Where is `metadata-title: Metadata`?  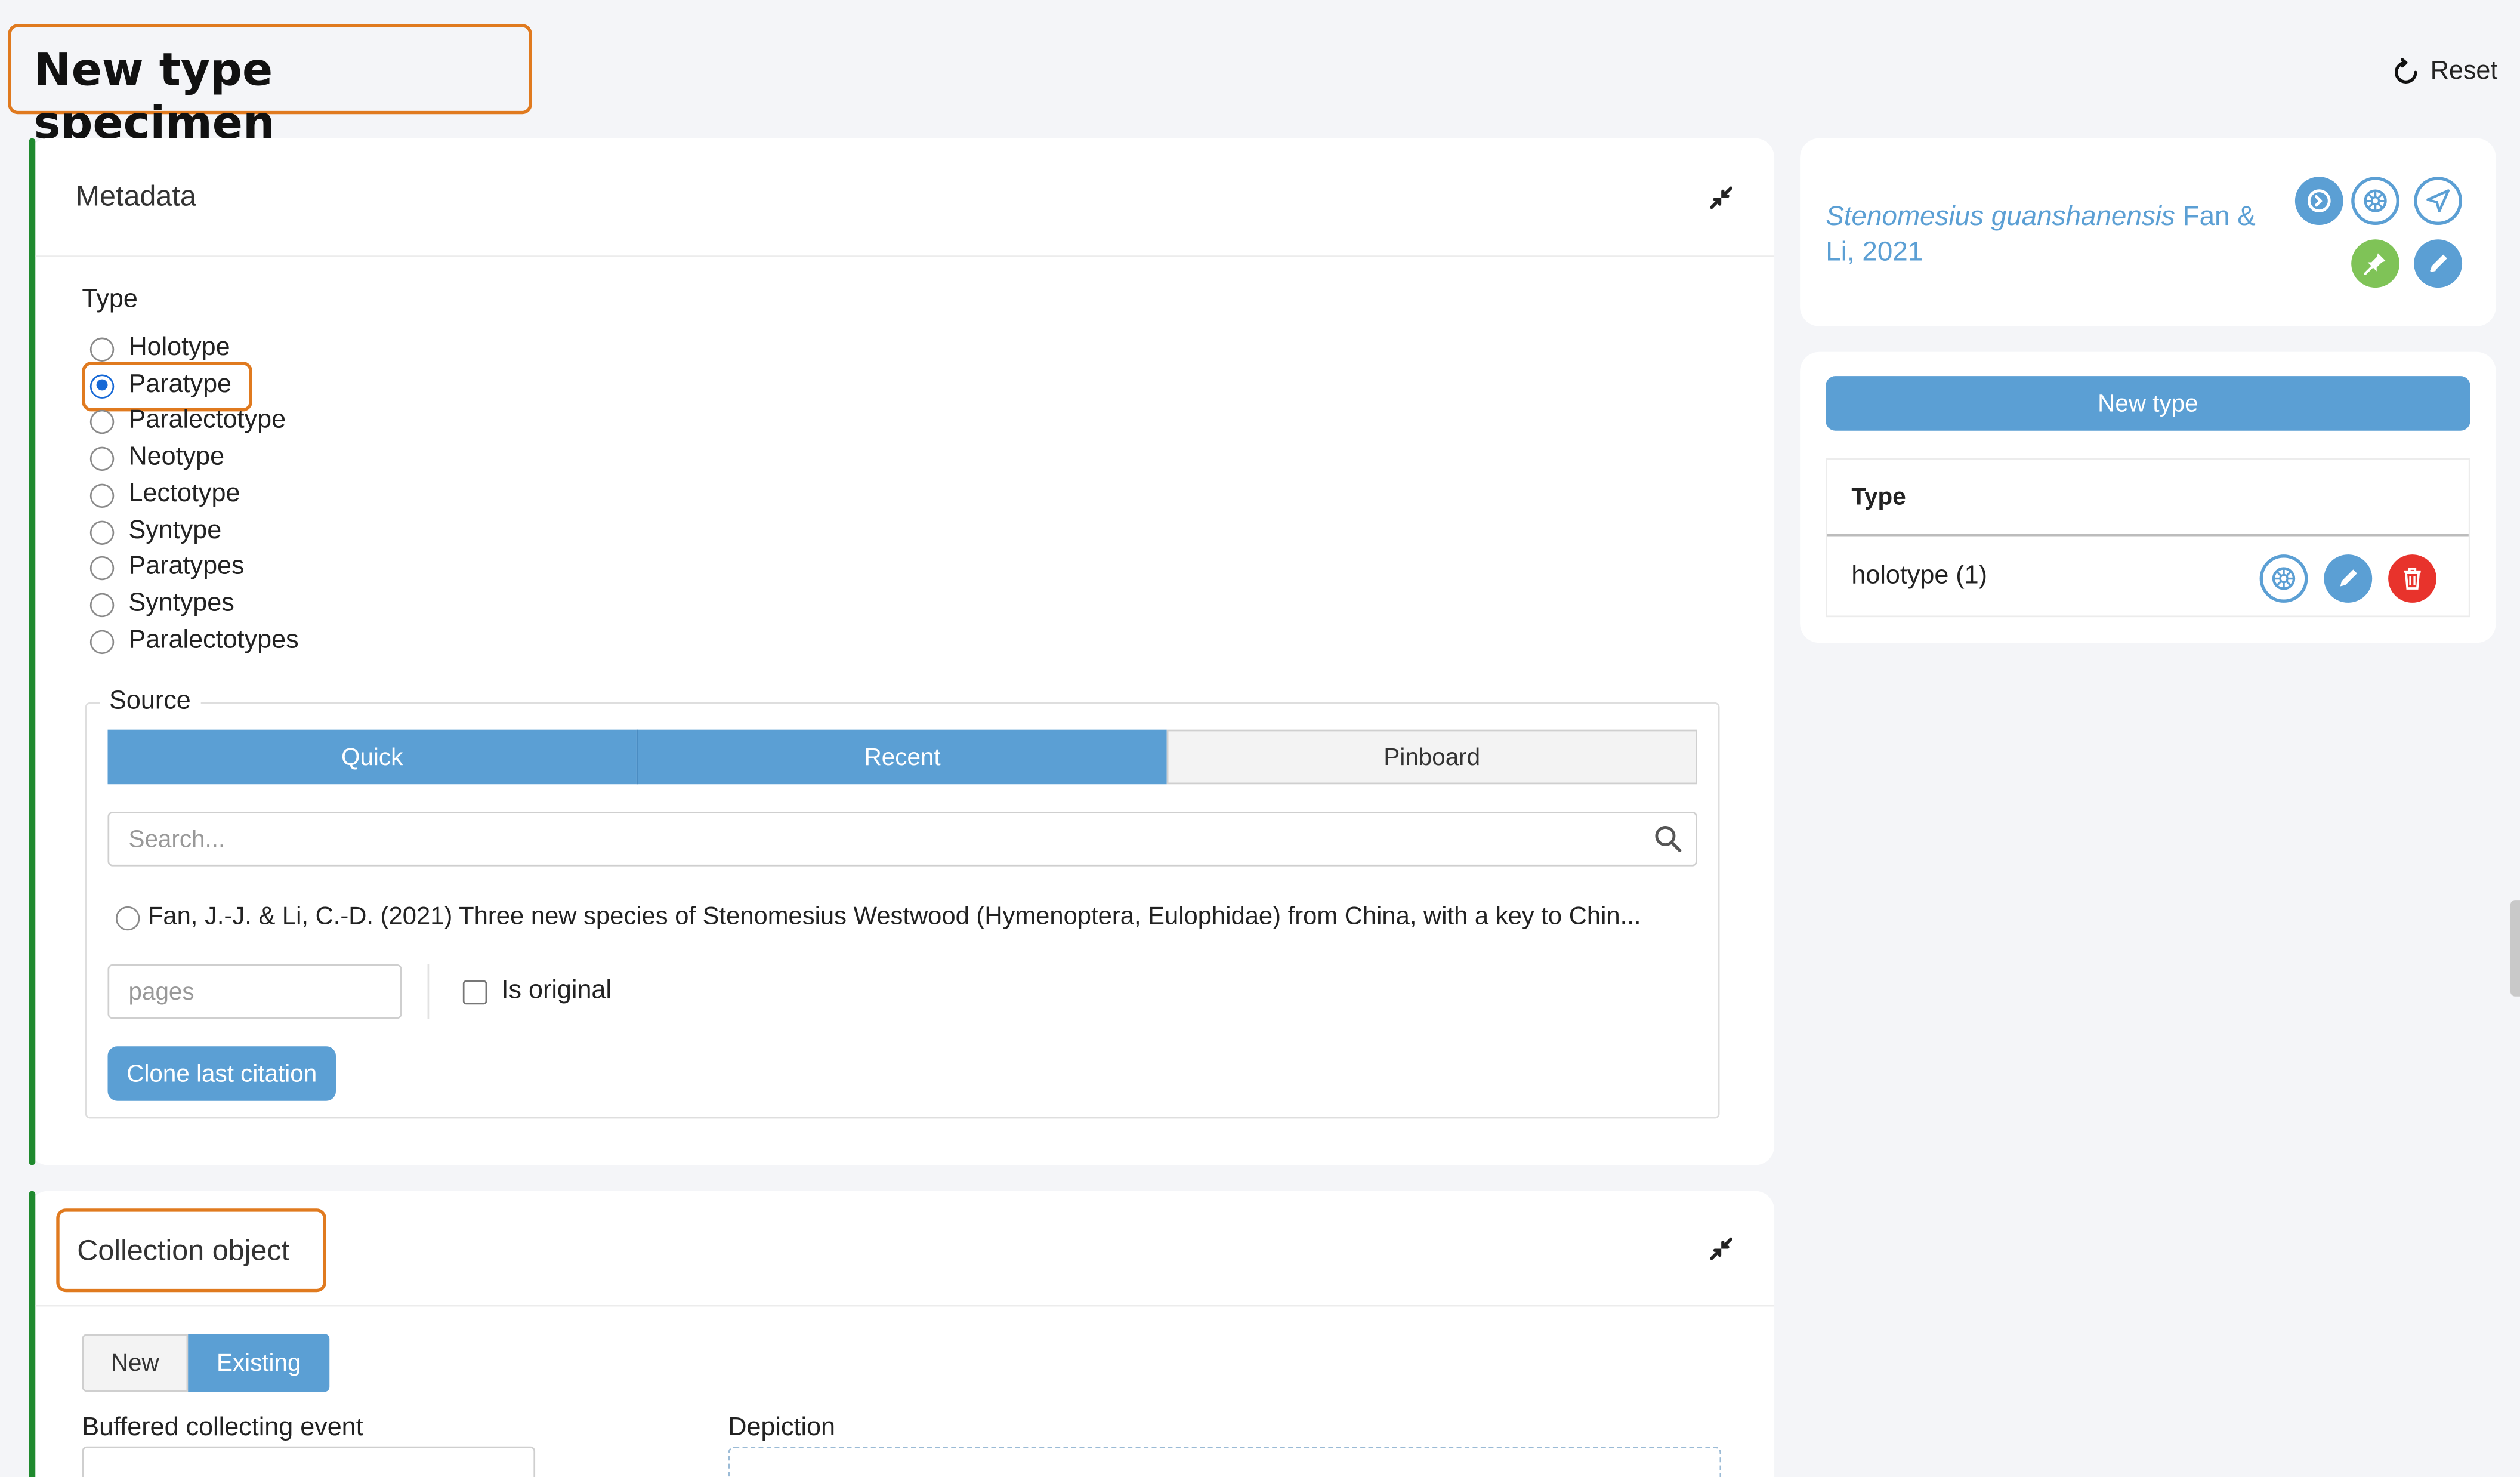 metadata-title: Metadata is located at coordinates (135, 196).